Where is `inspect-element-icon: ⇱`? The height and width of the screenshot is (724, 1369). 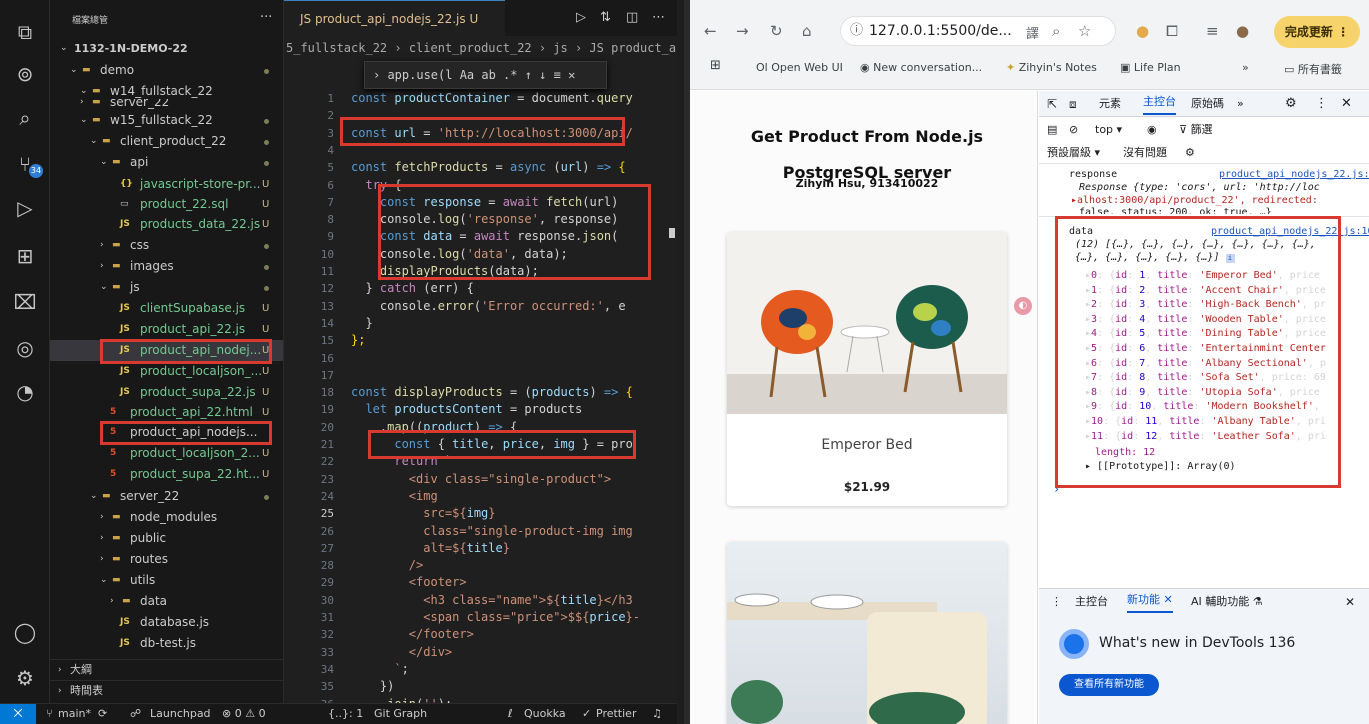 inspect-element-icon: ⇱ is located at coordinates (1052, 104).